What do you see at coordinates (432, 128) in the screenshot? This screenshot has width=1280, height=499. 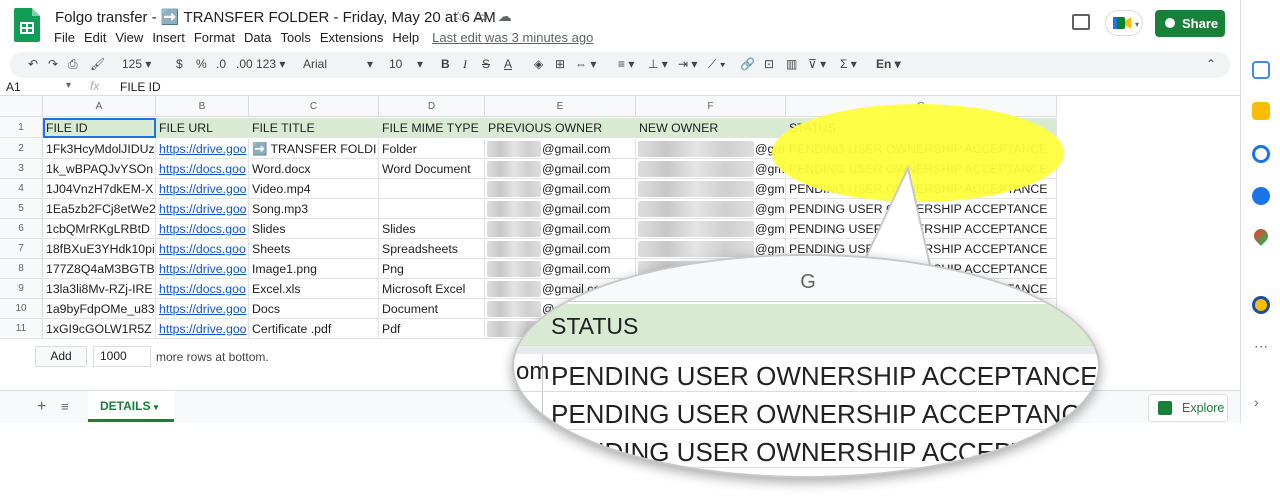 I see `header-cell-d: FILE MIME TYPE` at bounding box center [432, 128].